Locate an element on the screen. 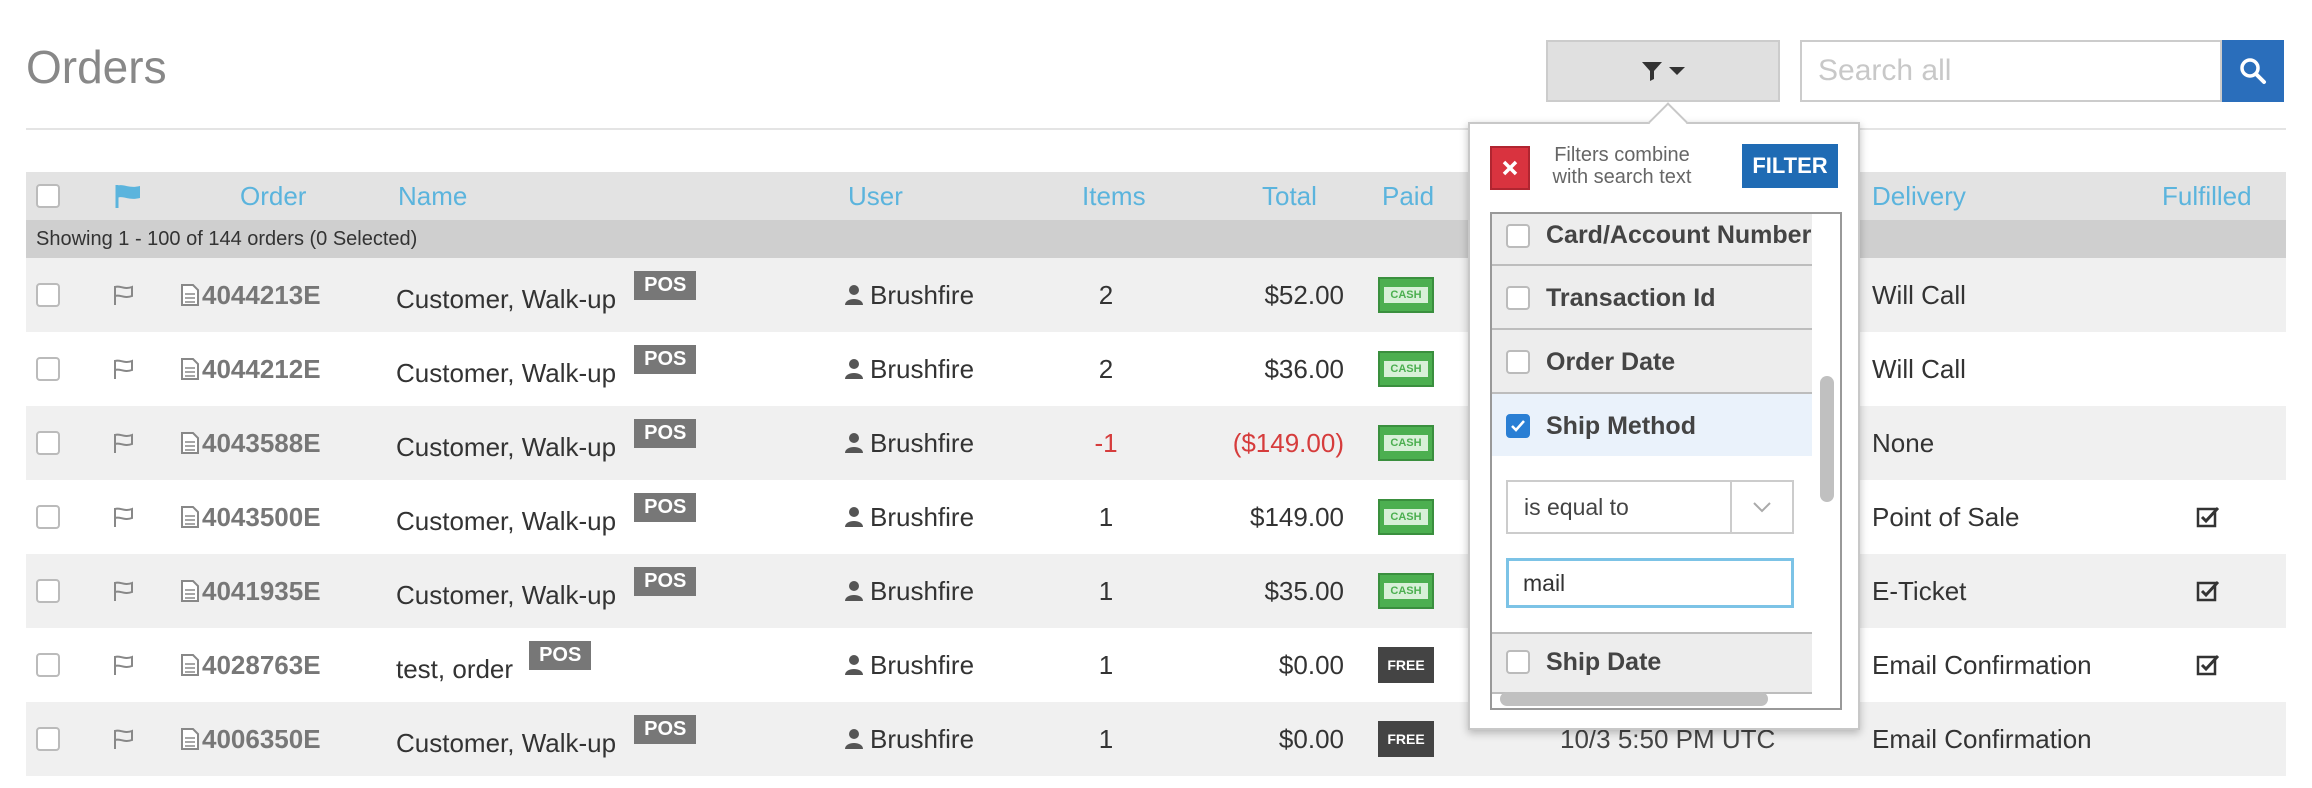 This screenshot has height=788, width=2312. search-button is located at coordinates (2253, 71).